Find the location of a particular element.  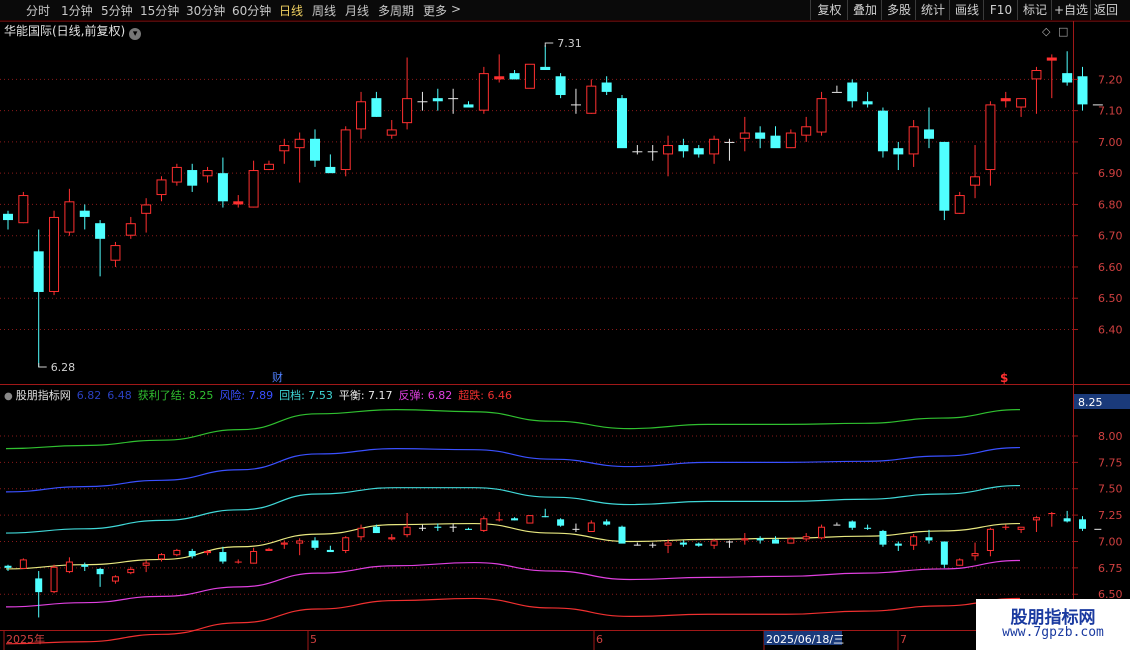

period-tab-5: 60分钟 is located at coordinates (251, 10).